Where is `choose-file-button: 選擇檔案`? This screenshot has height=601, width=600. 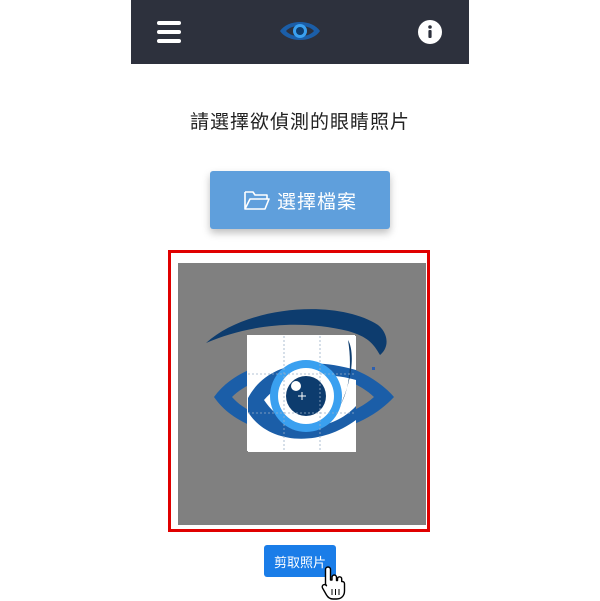 choose-file-button: 選擇檔案 is located at coordinates (300, 200).